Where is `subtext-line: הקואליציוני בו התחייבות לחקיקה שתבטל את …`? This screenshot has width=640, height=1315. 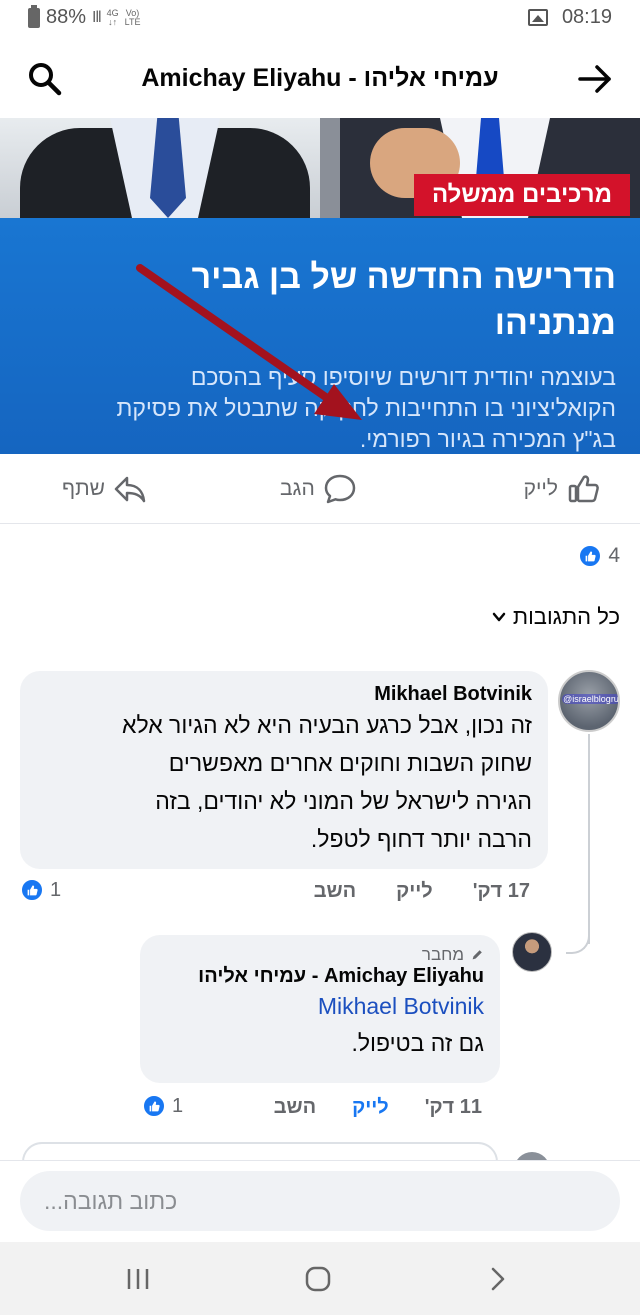 subtext-line: הקואליציוני בו התחייבות לחקיקה שתבטל את … is located at coordinates (366, 408).